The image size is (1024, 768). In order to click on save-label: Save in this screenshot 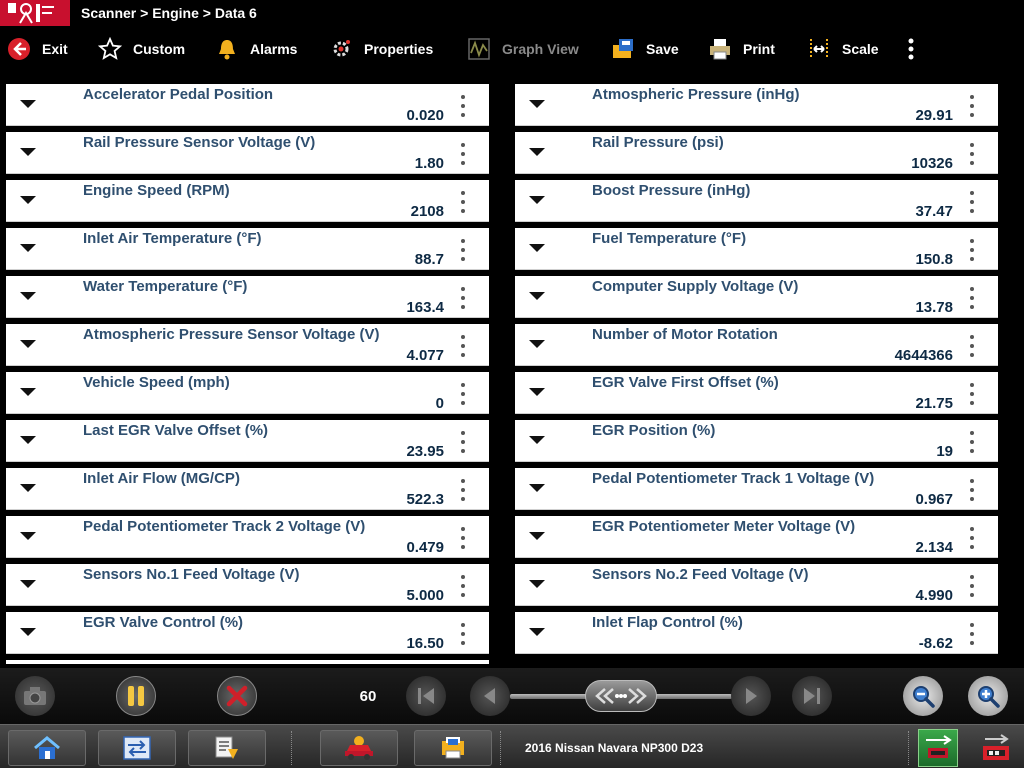, I will do `click(662, 49)`.